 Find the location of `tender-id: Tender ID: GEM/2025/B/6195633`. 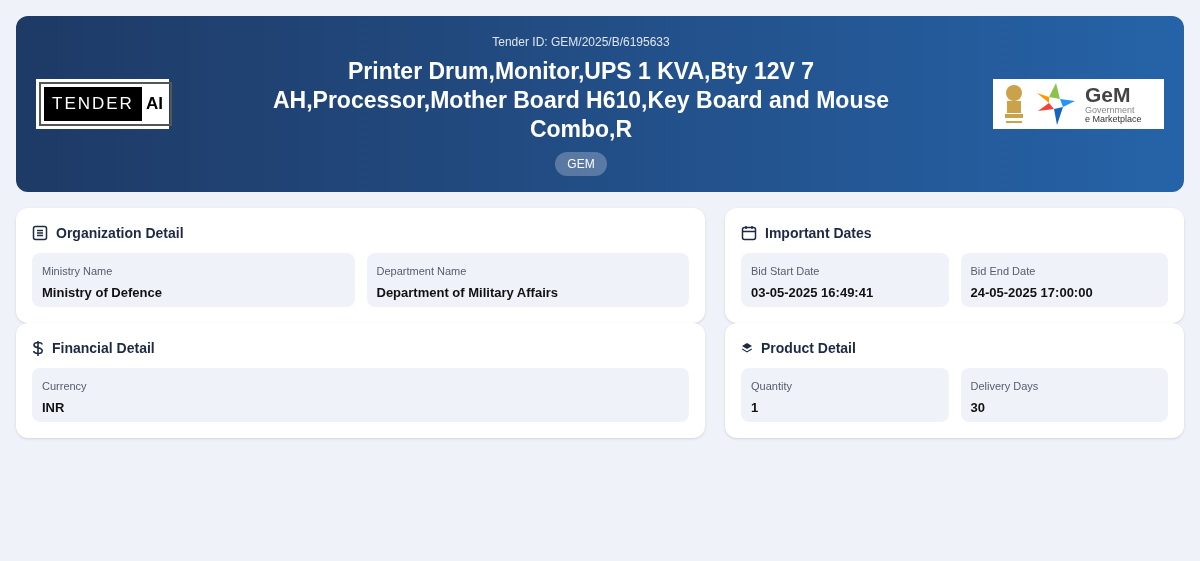

tender-id: Tender ID: GEM/2025/B/6195633 is located at coordinates (581, 42).